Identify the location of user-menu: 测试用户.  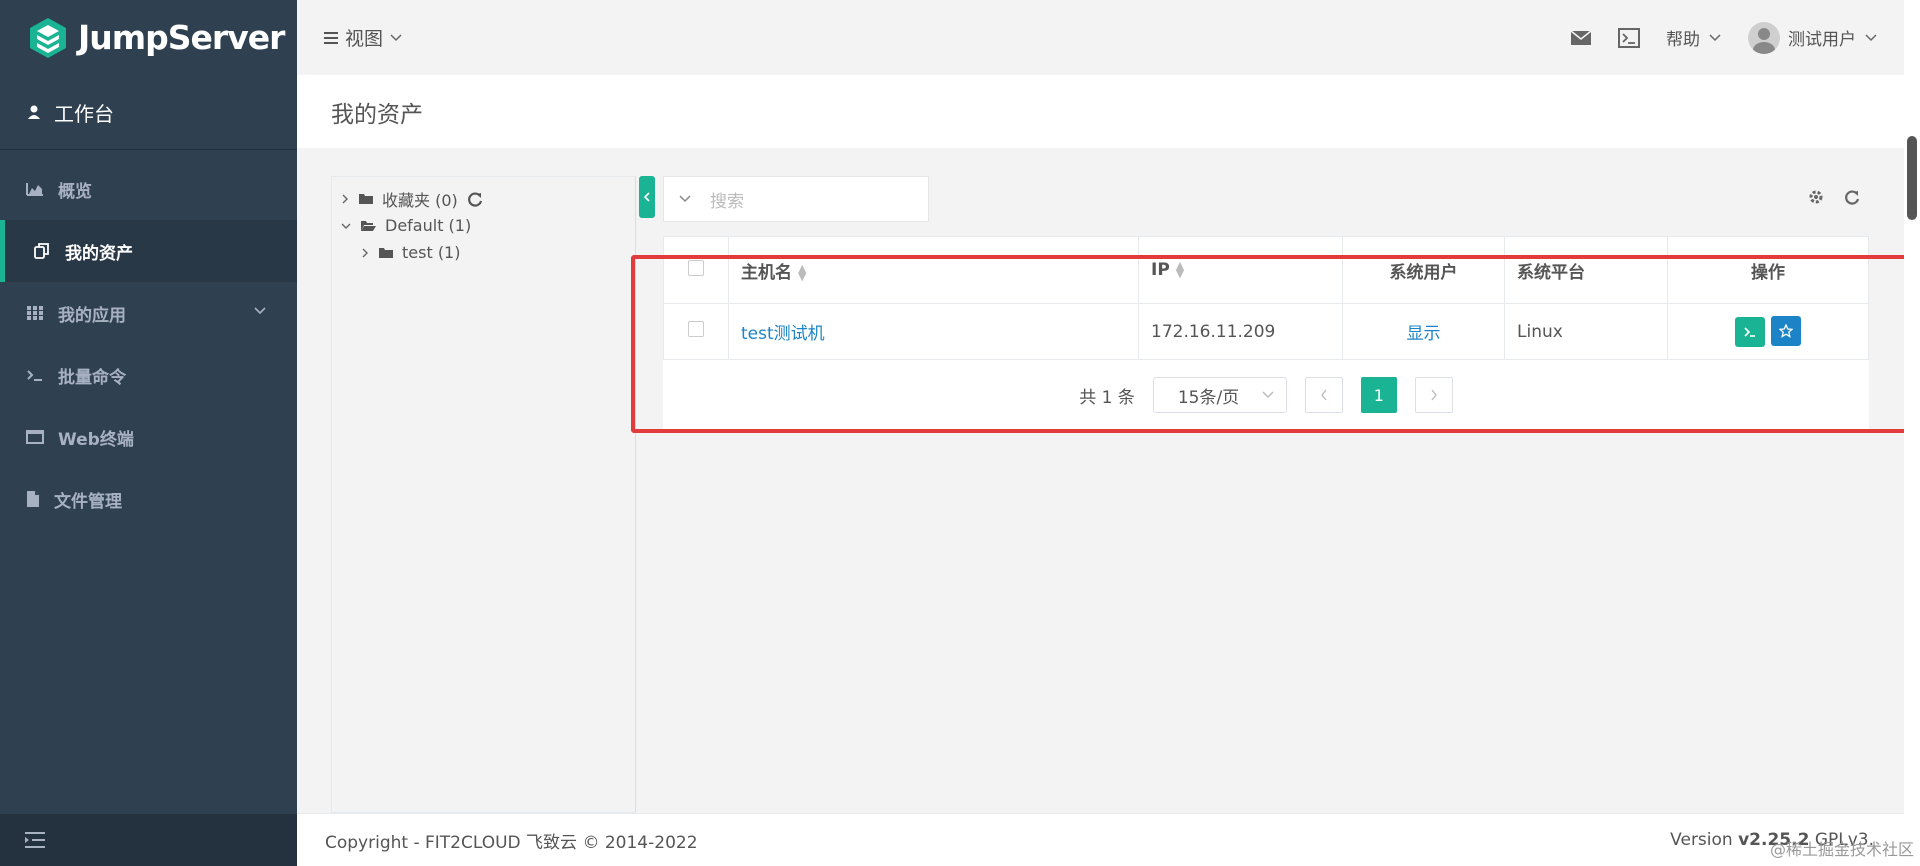
(1813, 37).